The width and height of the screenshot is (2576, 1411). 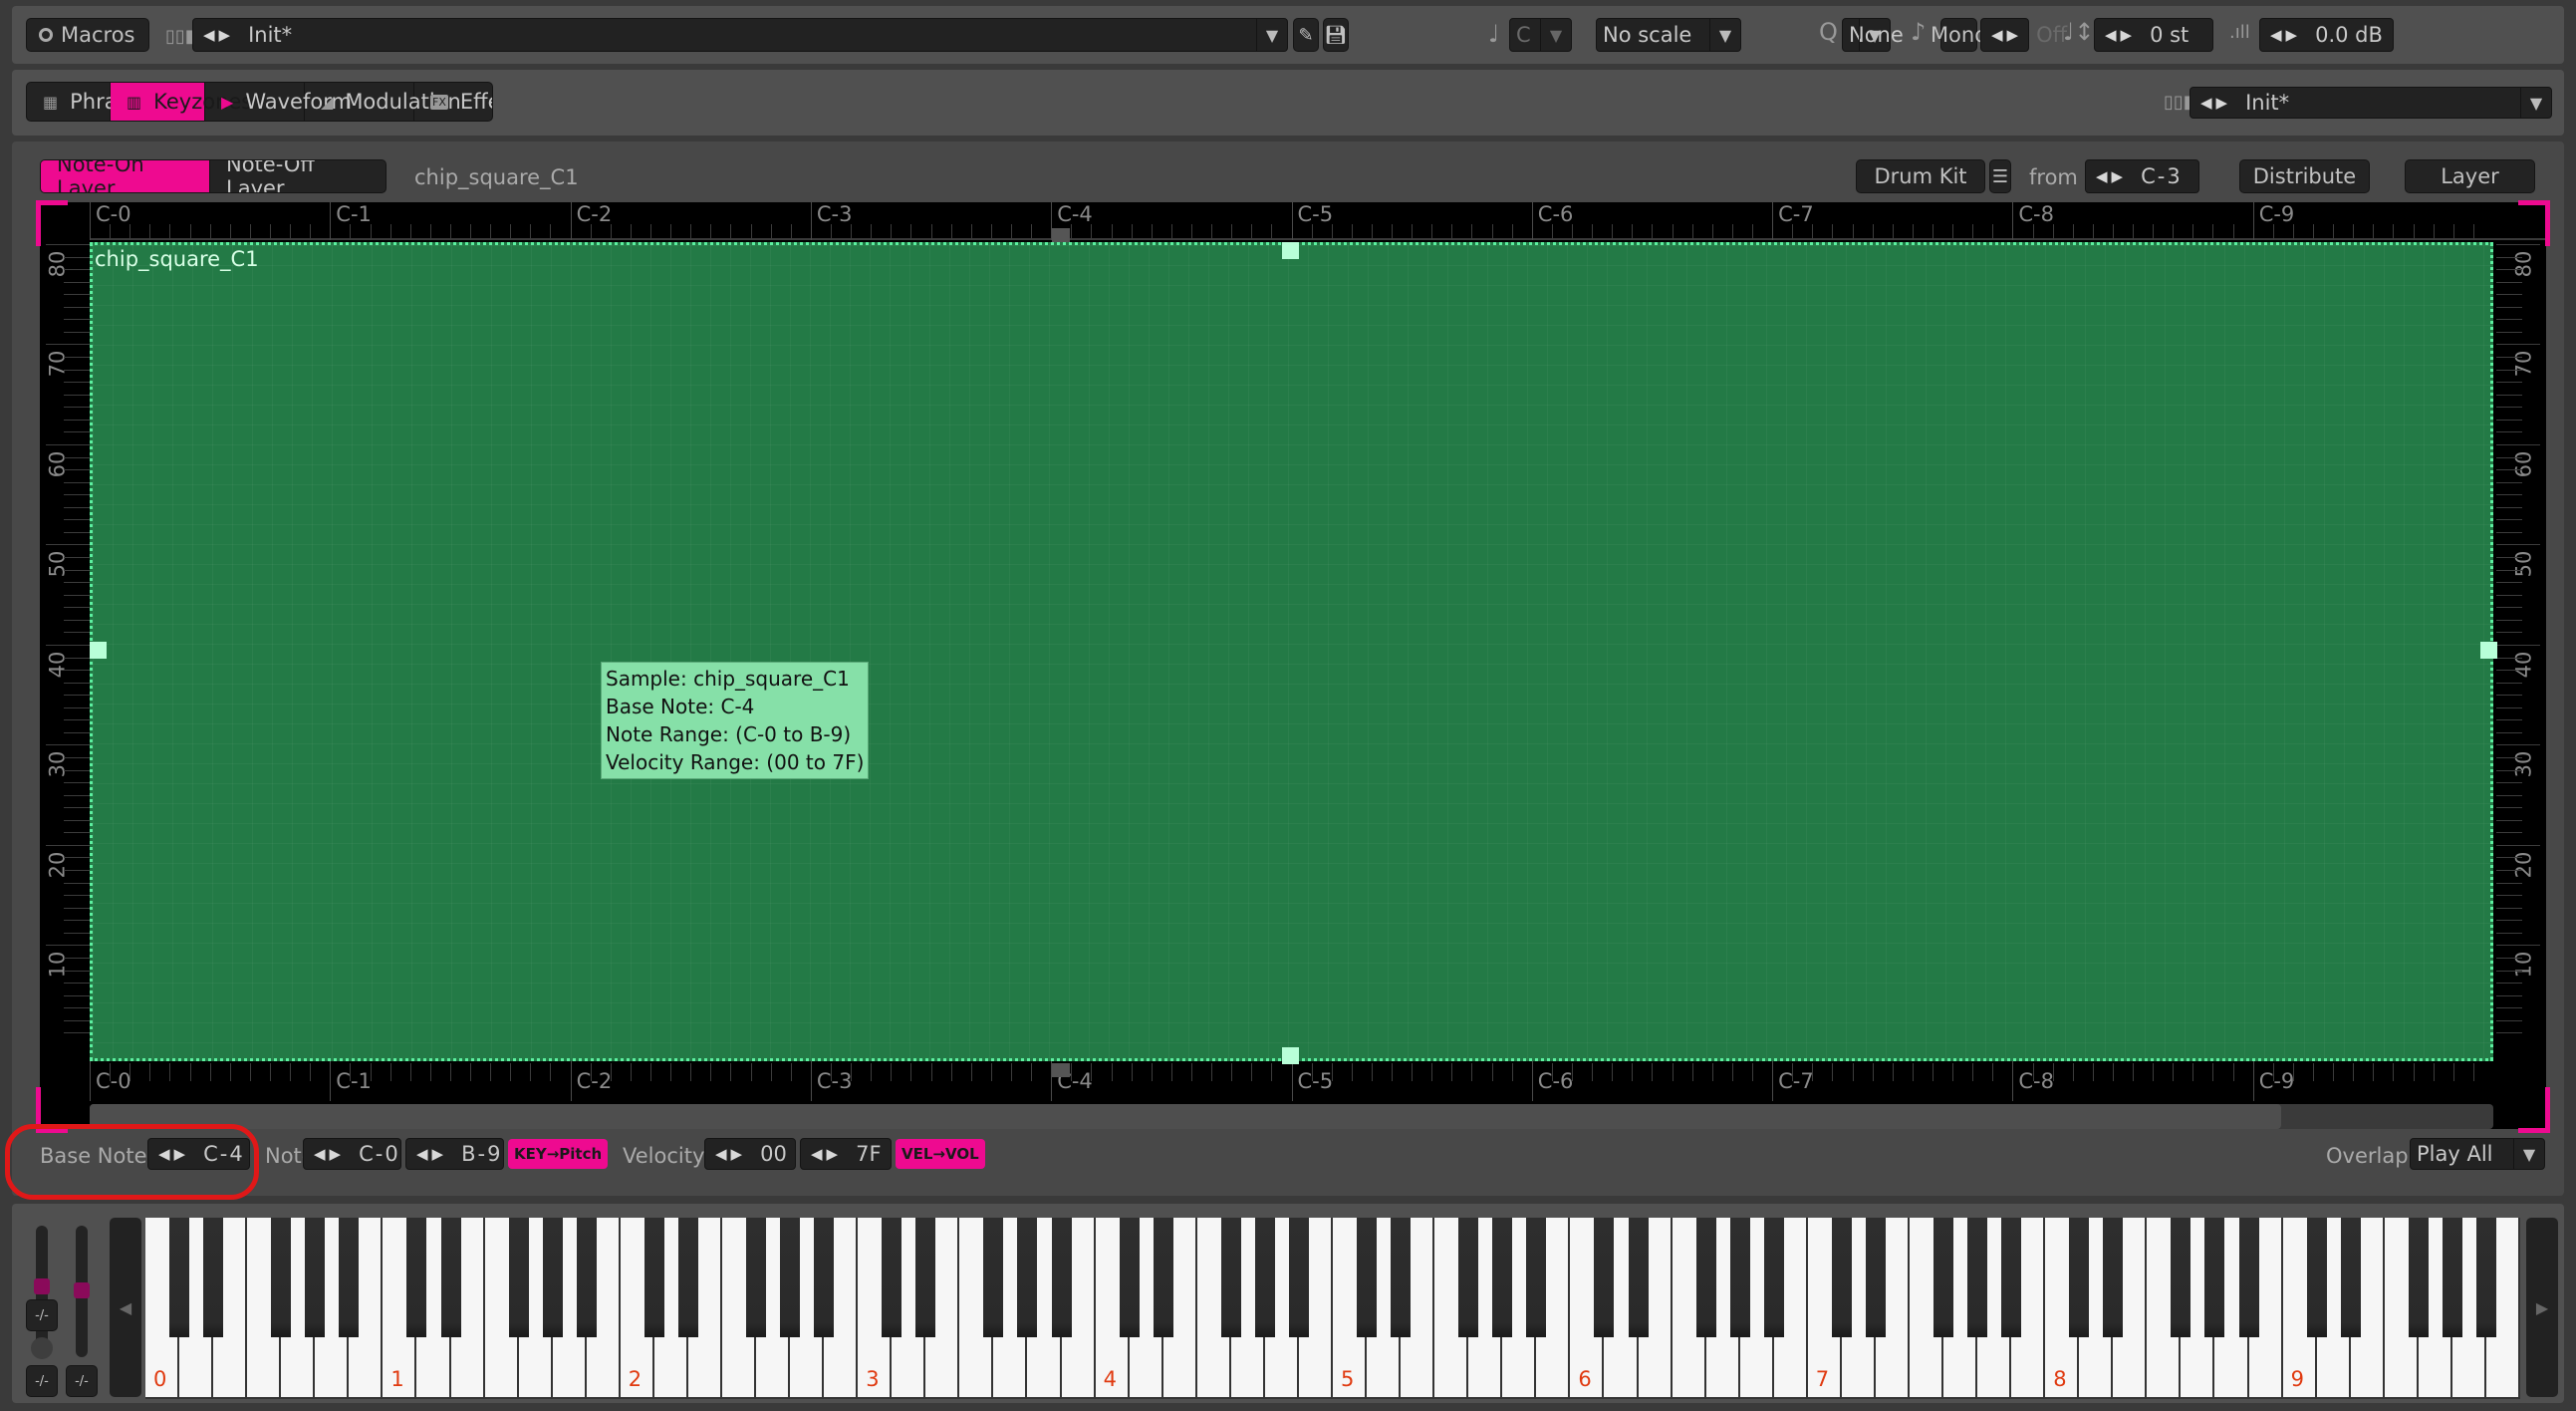 What do you see at coordinates (181, 102) in the screenshot?
I see `tab-keyzones: ▥ Keyzones` at bounding box center [181, 102].